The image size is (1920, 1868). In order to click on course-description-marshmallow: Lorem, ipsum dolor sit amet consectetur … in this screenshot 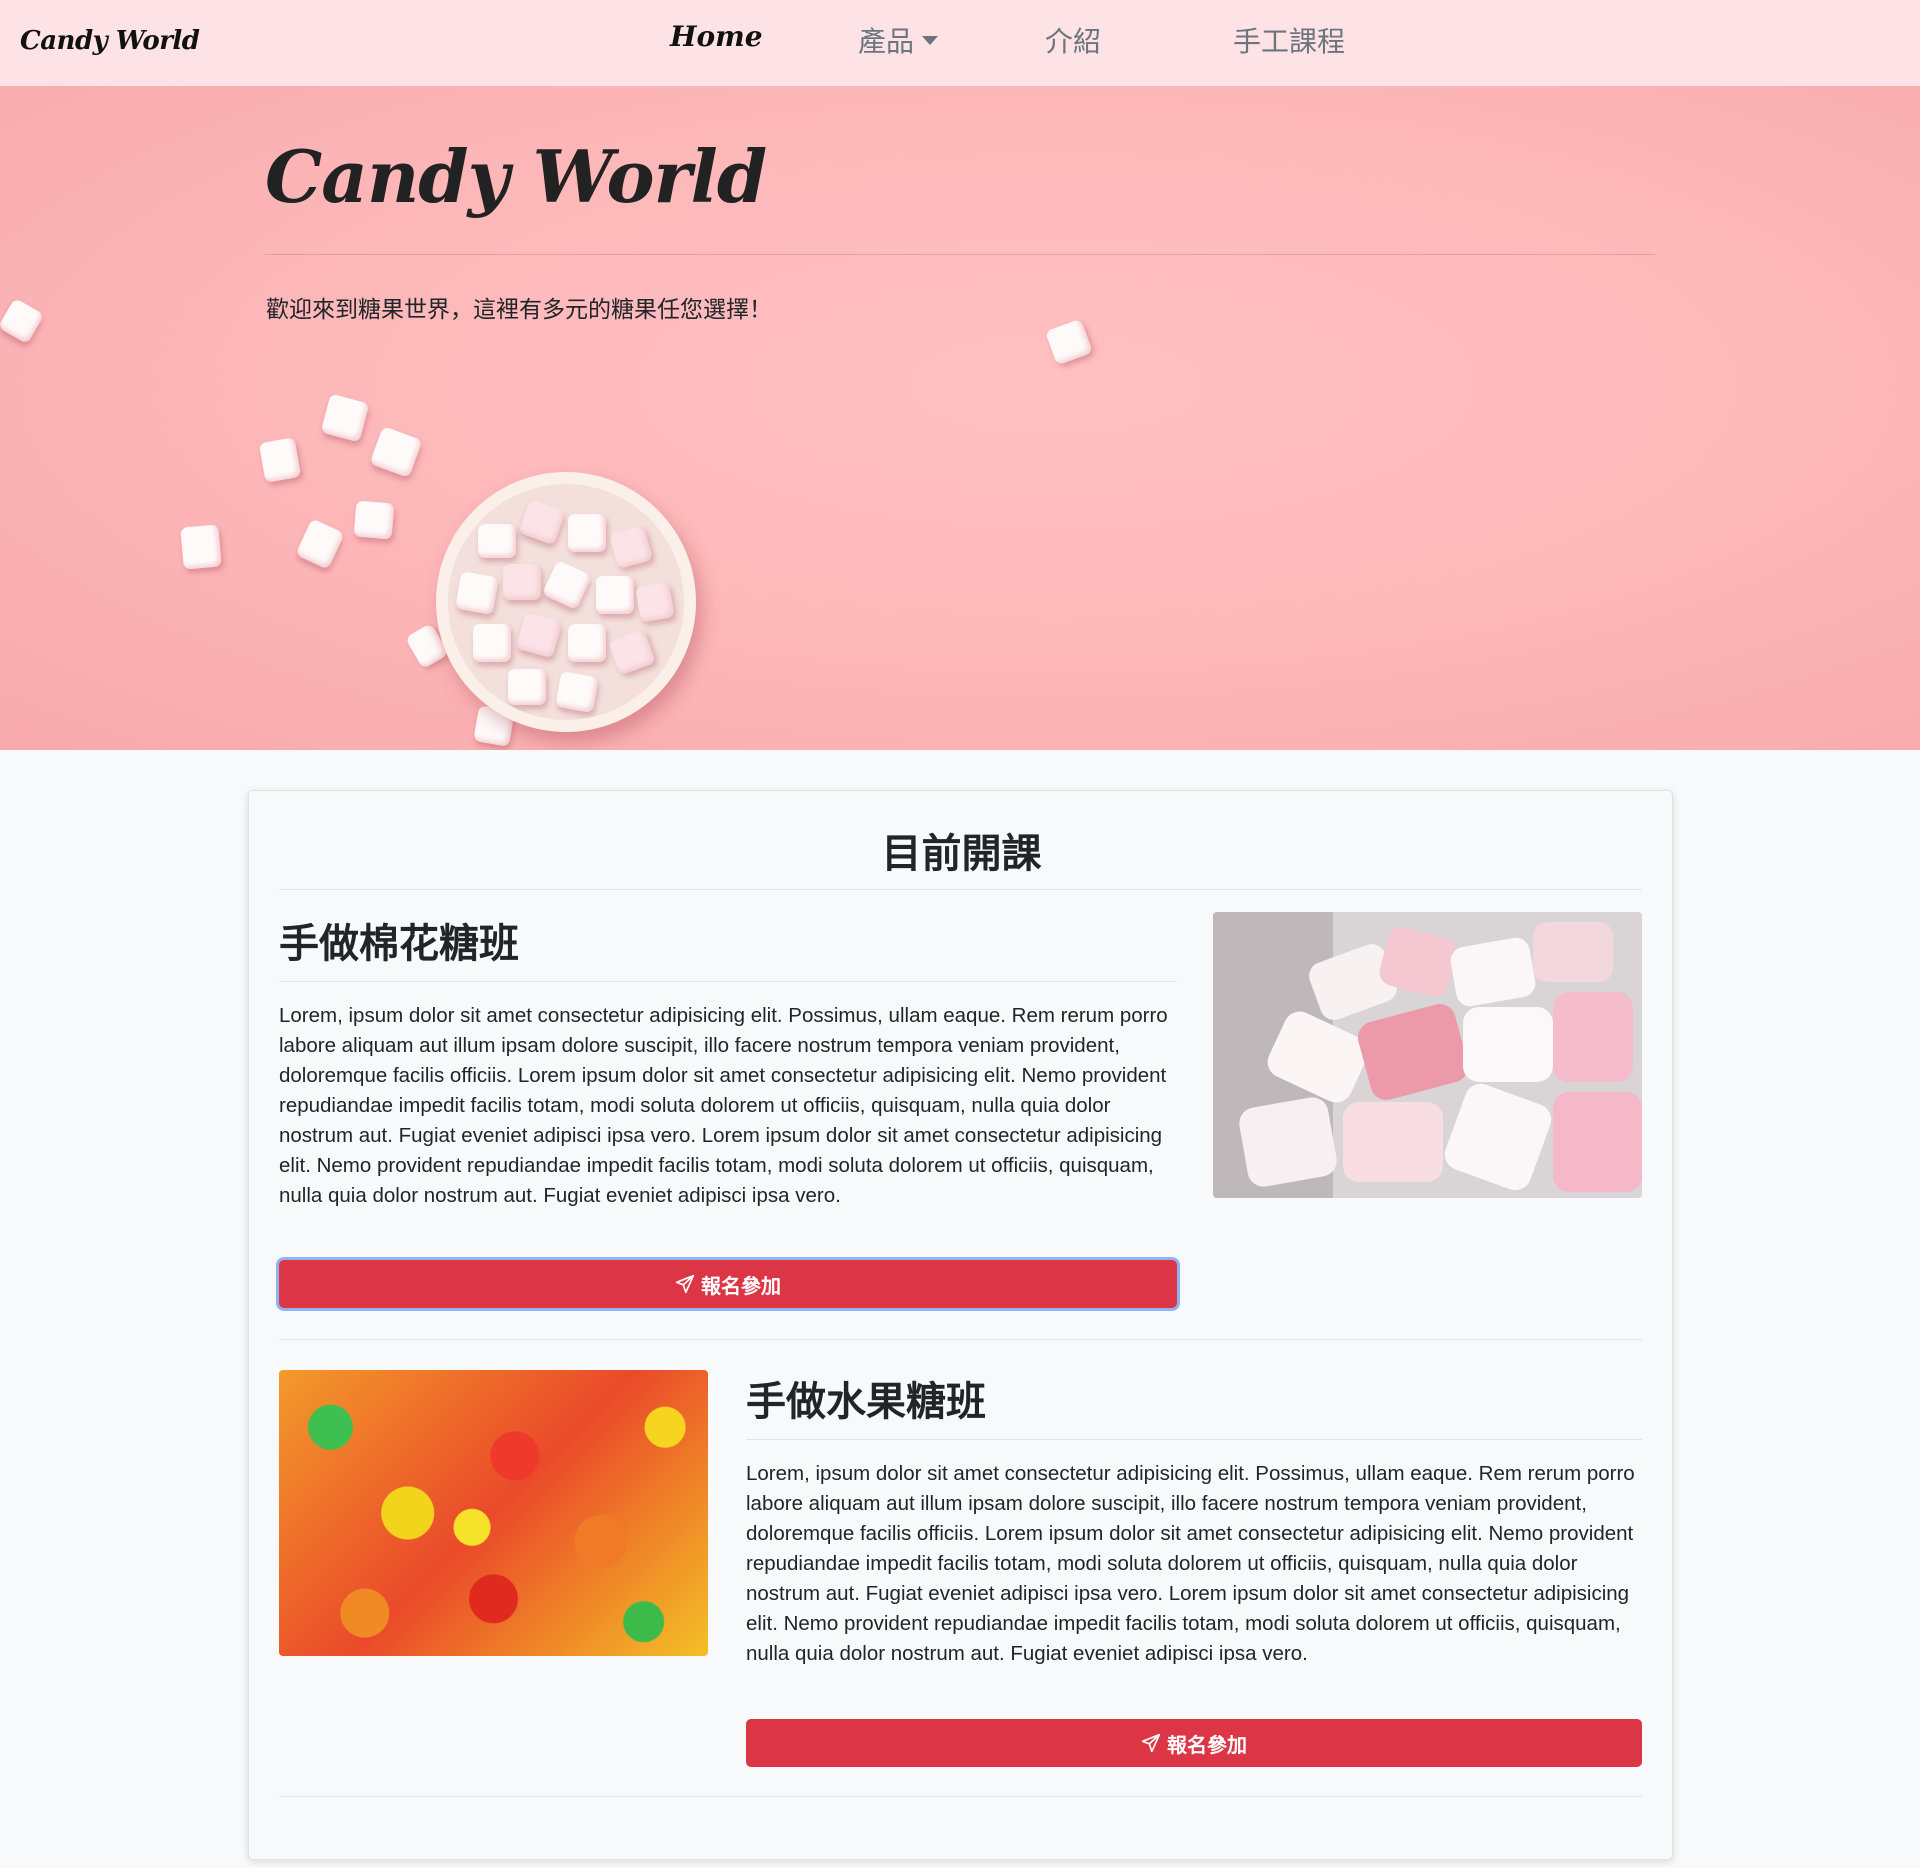, I will do `click(723, 1105)`.